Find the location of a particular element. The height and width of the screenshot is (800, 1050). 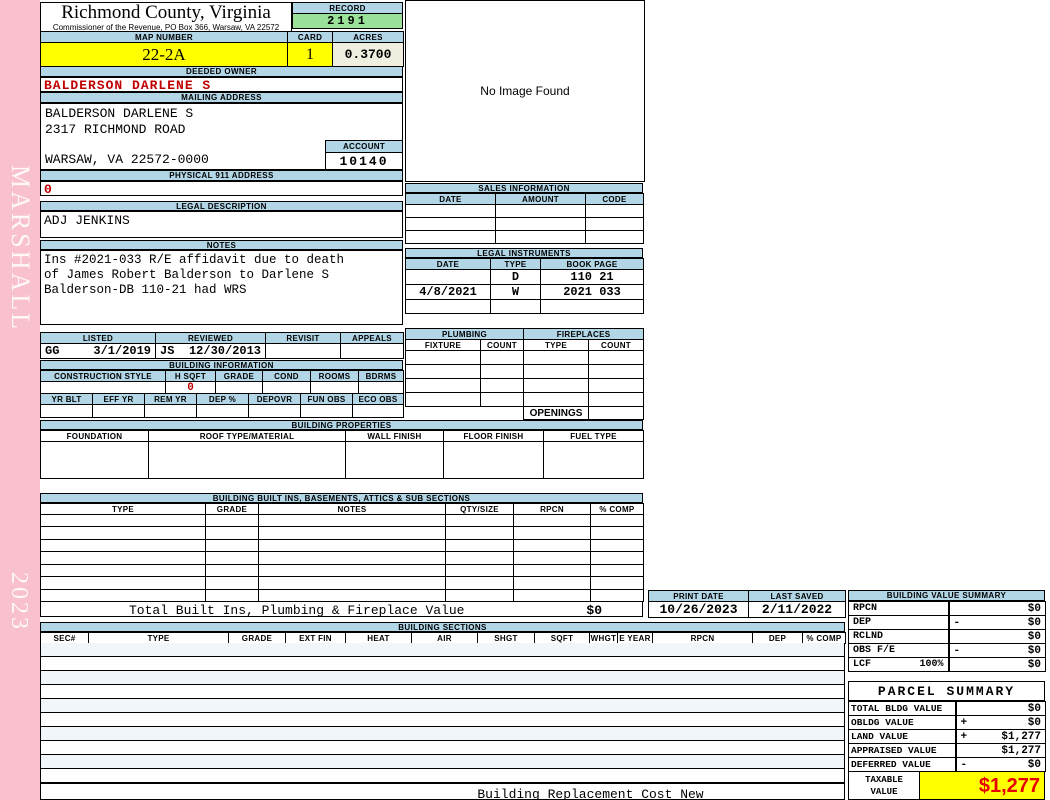

bvs-row-op: - is located at coordinates (957, 650).